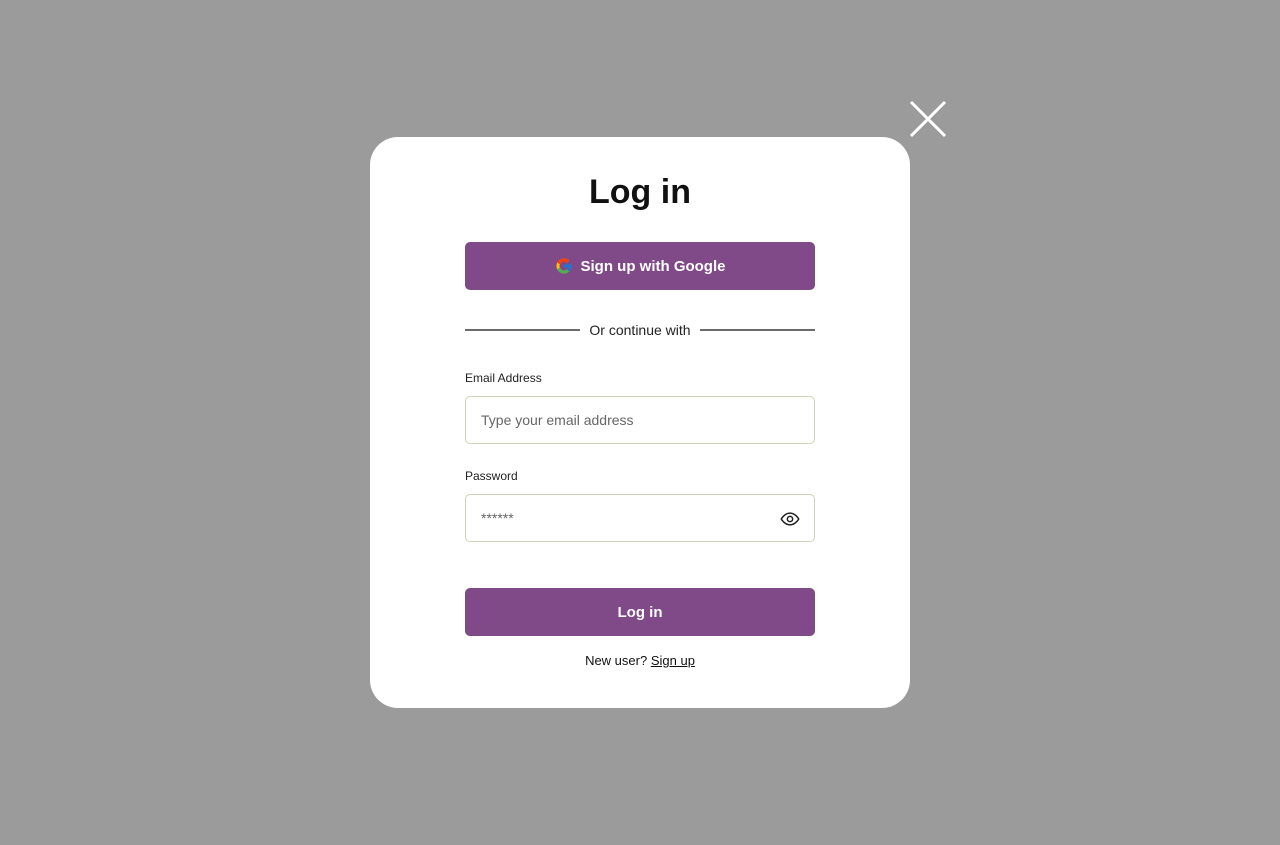 Image resolution: width=1280 pixels, height=845 pixels. Describe the element at coordinates (523, 330) in the screenshot. I see `divider-line-left` at that location.